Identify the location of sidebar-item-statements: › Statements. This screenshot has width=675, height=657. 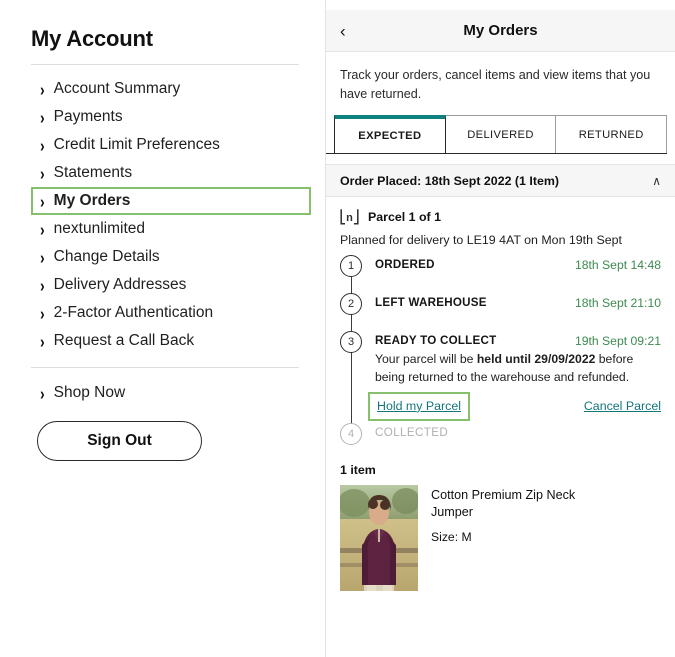
(171, 173).